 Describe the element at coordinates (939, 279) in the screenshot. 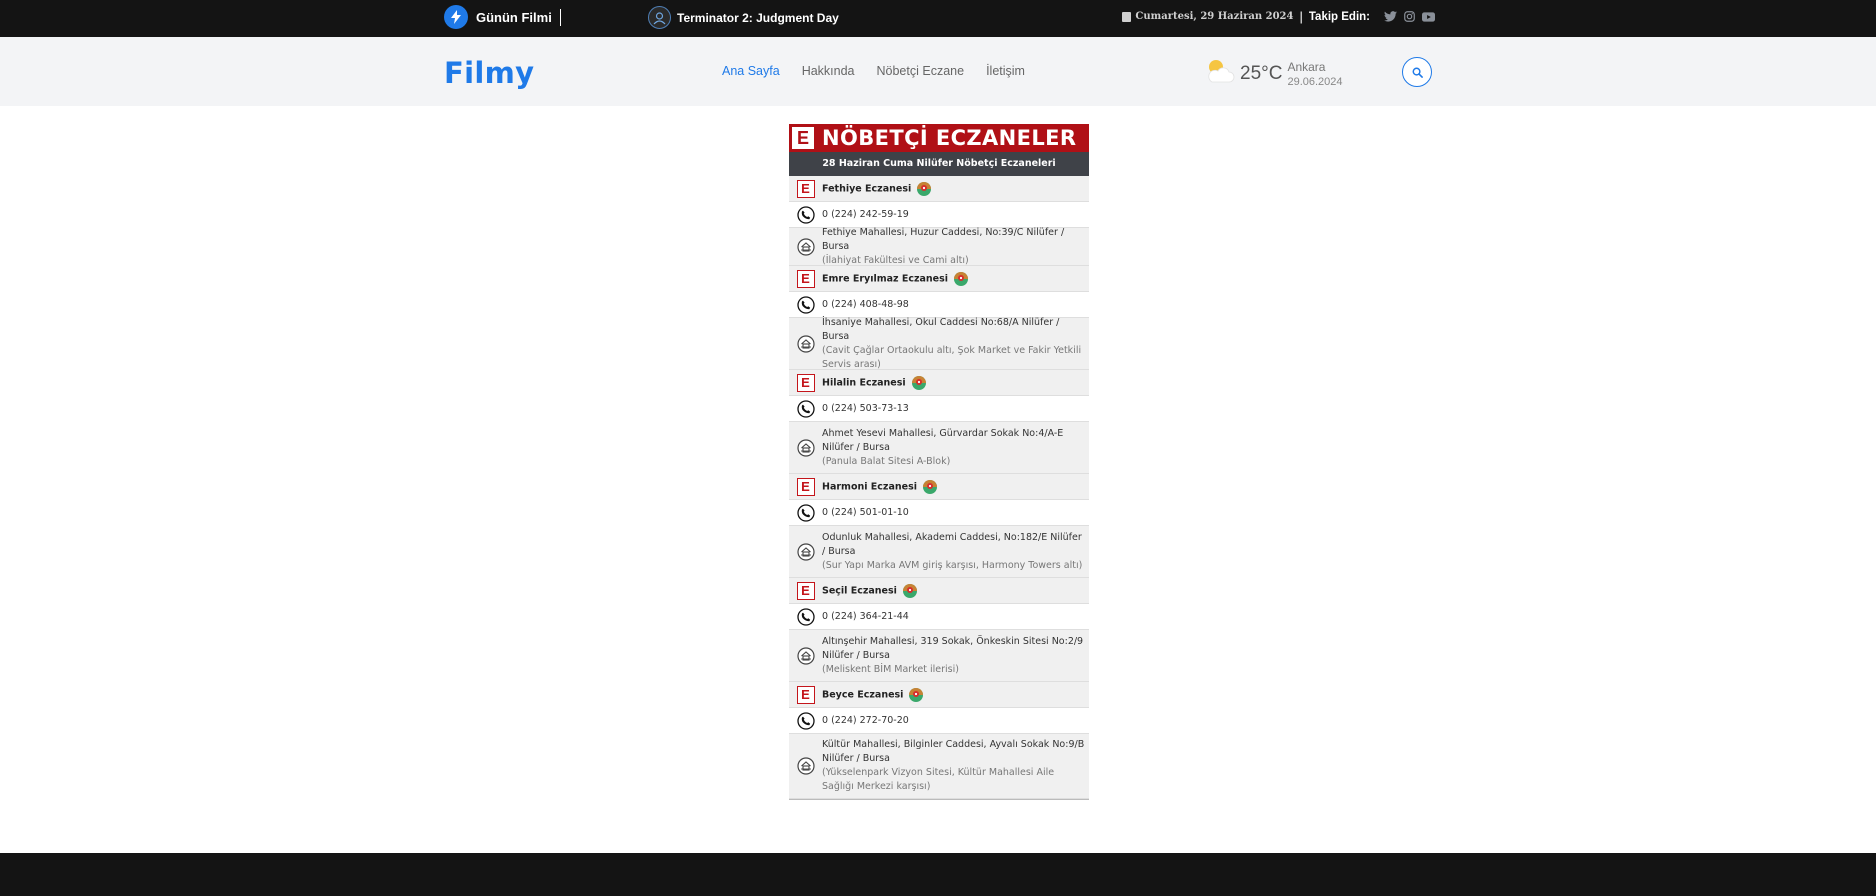

I see `pharmacy-name-row: E Emre Eryılmaz Eczanesi` at that location.